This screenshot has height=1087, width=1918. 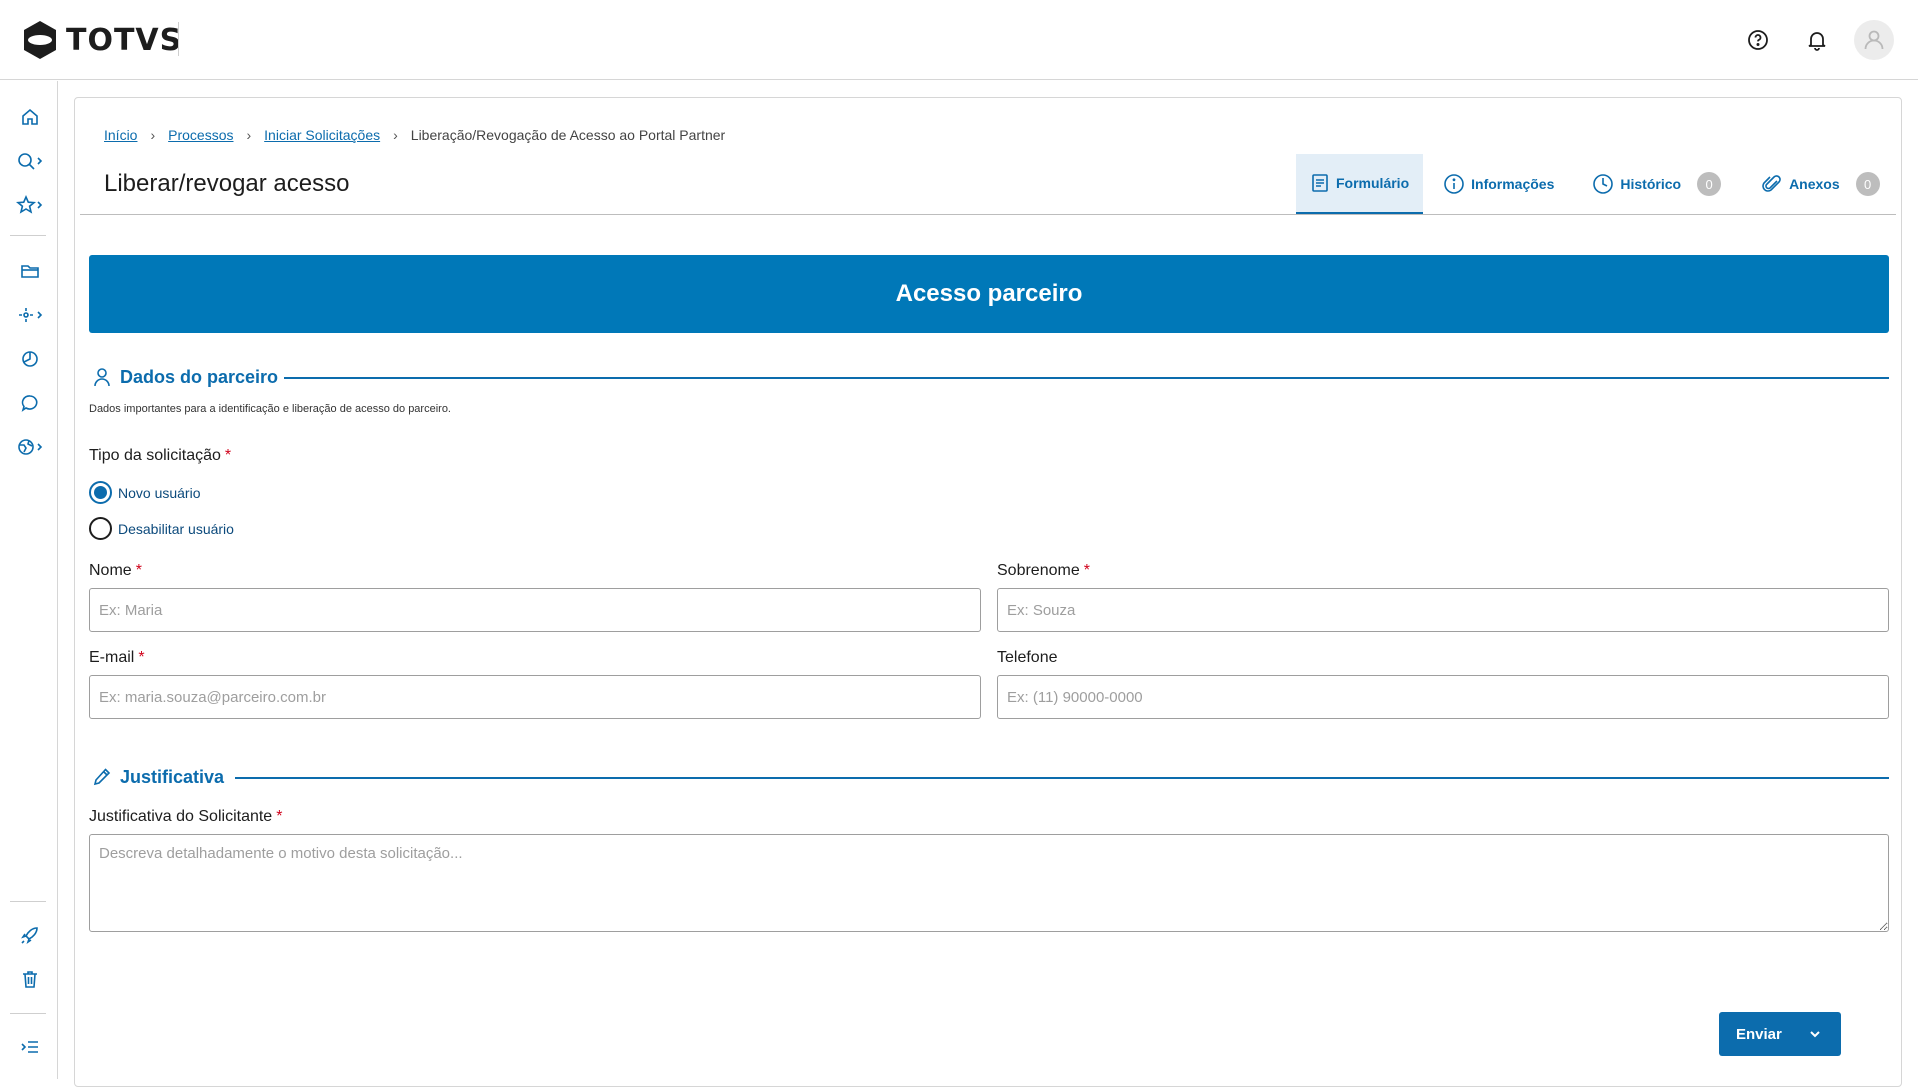 What do you see at coordinates (110, 570) in the screenshot?
I see `field-label-text: Nome` at bounding box center [110, 570].